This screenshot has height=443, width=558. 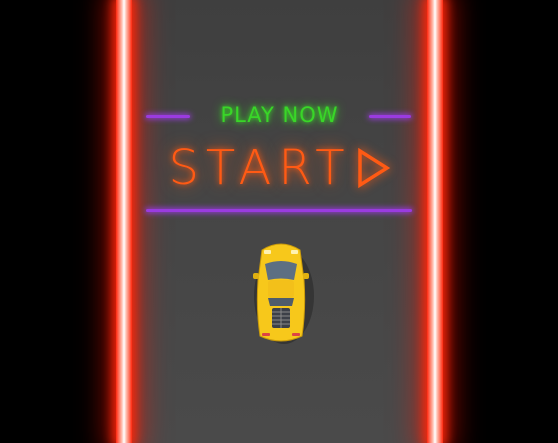 I want to click on divider-top-left, so click(x=168, y=116).